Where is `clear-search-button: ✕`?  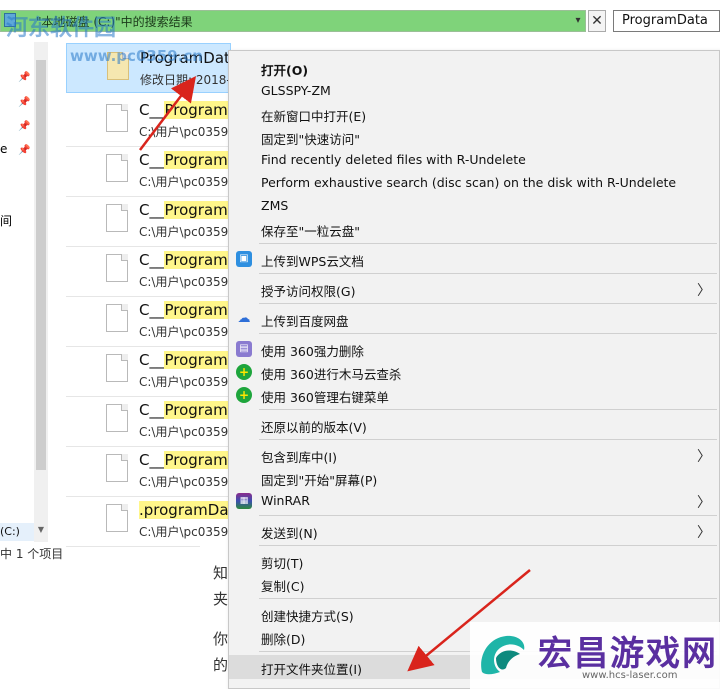 clear-search-button: ✕ is located at coordinates (597, 21).